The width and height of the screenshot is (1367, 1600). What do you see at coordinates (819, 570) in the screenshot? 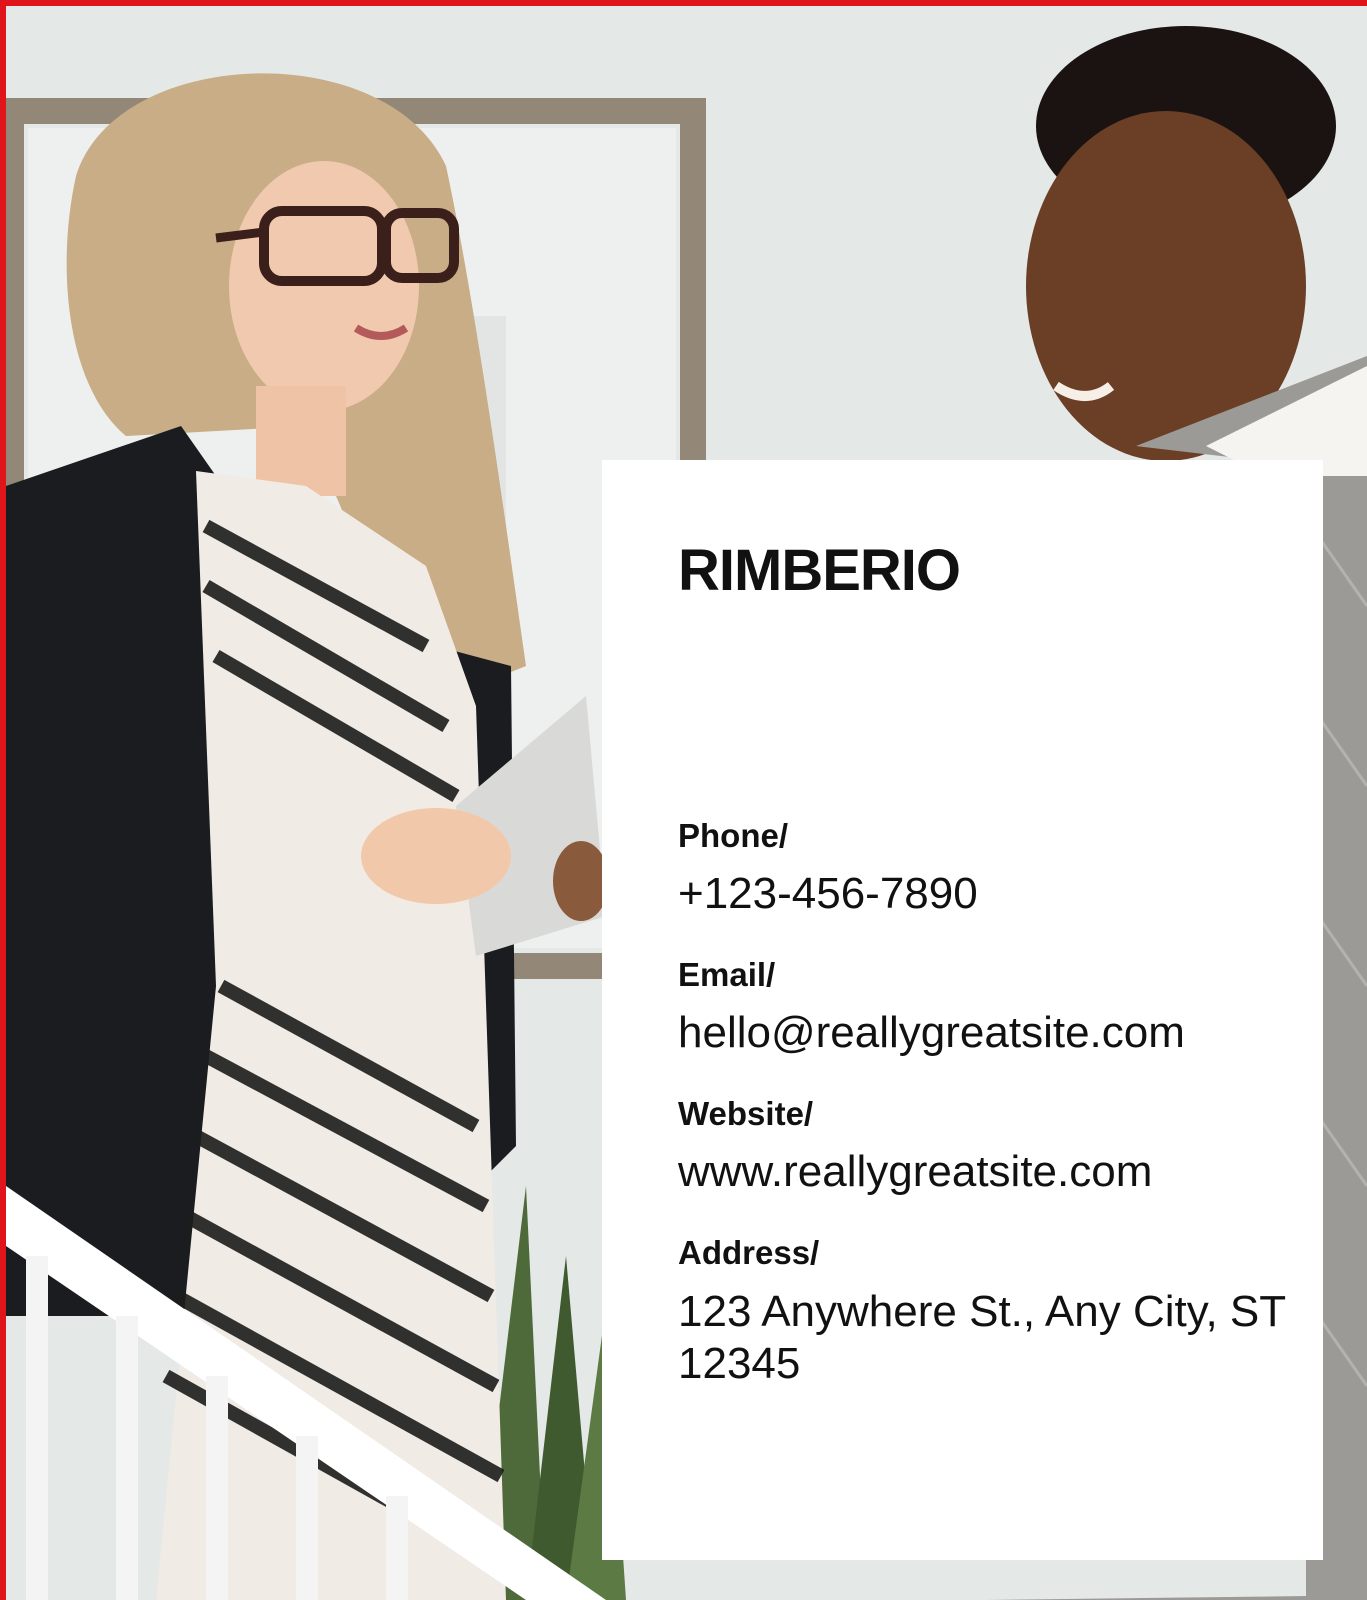
I see `brand-name: RIMBERIO` at bounding box center [819, 570].